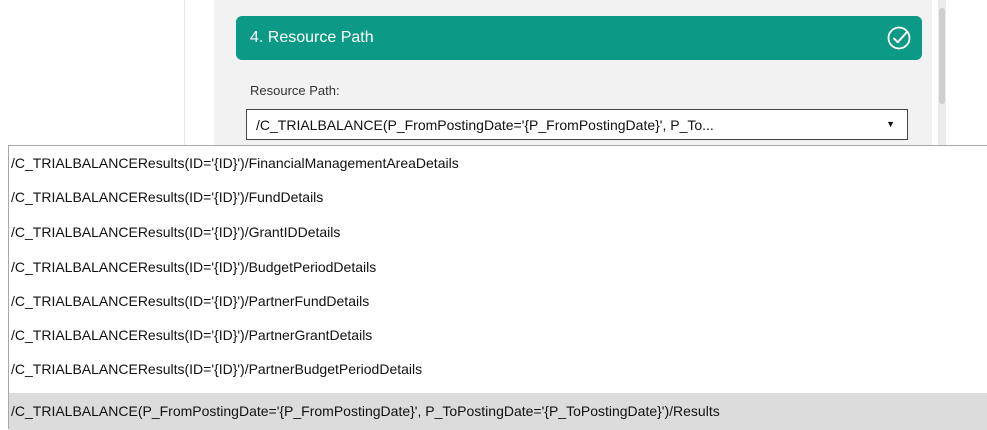 The image size is (987, 430). What do you see at coordinates (295, 90) in the screenshot?
I see `resource-path-label: Resource Path:` at bounding box center [295, 90].